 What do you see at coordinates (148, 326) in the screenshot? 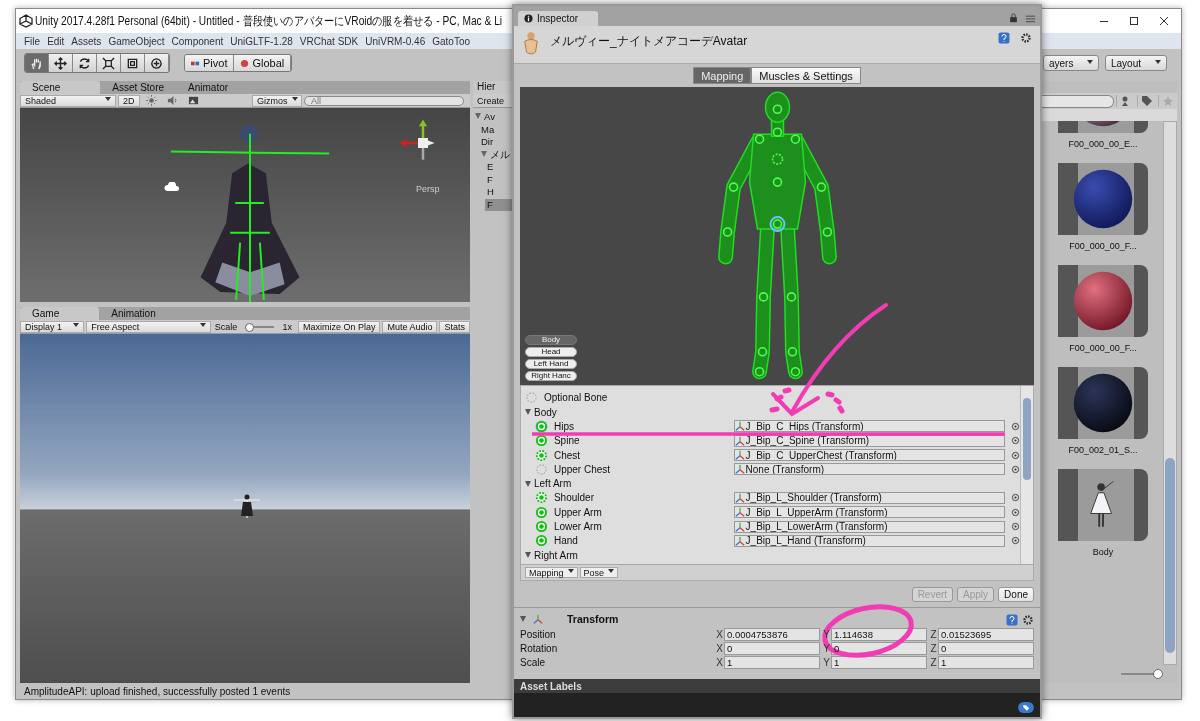
I see `aspect-dropdown: Free Aspect` at bounding box center [148, 326].